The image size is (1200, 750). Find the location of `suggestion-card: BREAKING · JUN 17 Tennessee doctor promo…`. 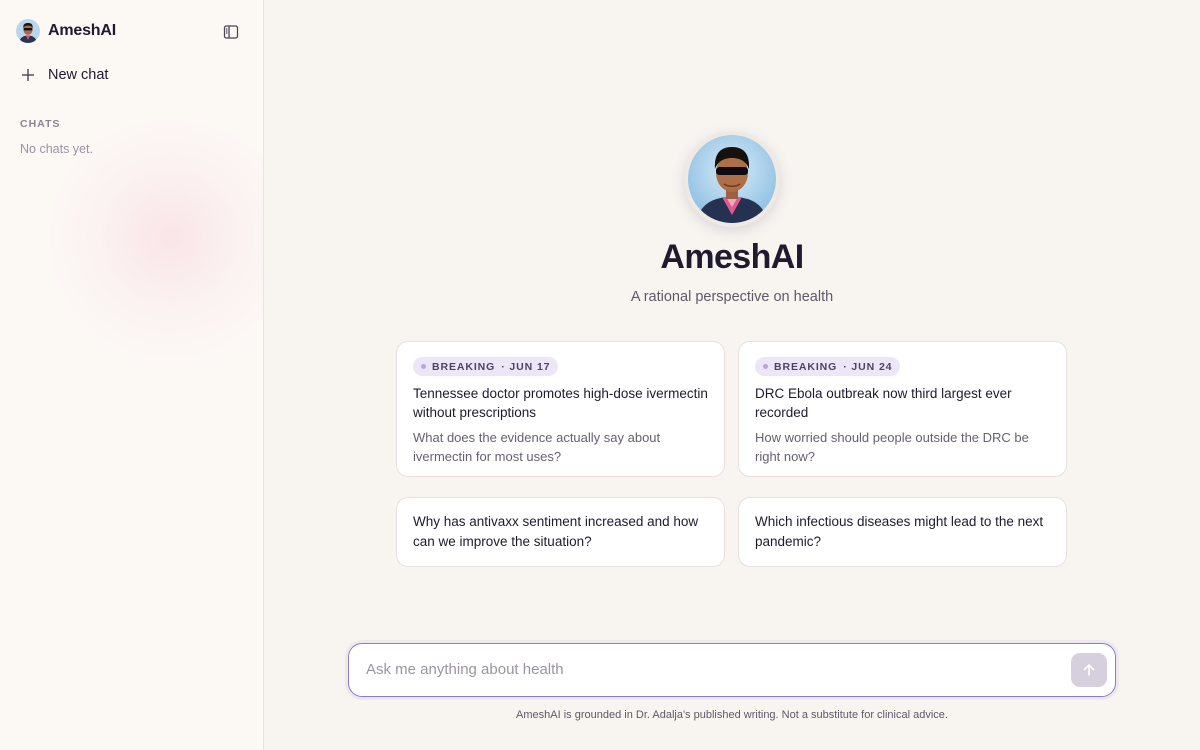

suggestion-card: BREAKING · JUN 17 Tennessee doctor promo… is located at coordinates (560, 409).